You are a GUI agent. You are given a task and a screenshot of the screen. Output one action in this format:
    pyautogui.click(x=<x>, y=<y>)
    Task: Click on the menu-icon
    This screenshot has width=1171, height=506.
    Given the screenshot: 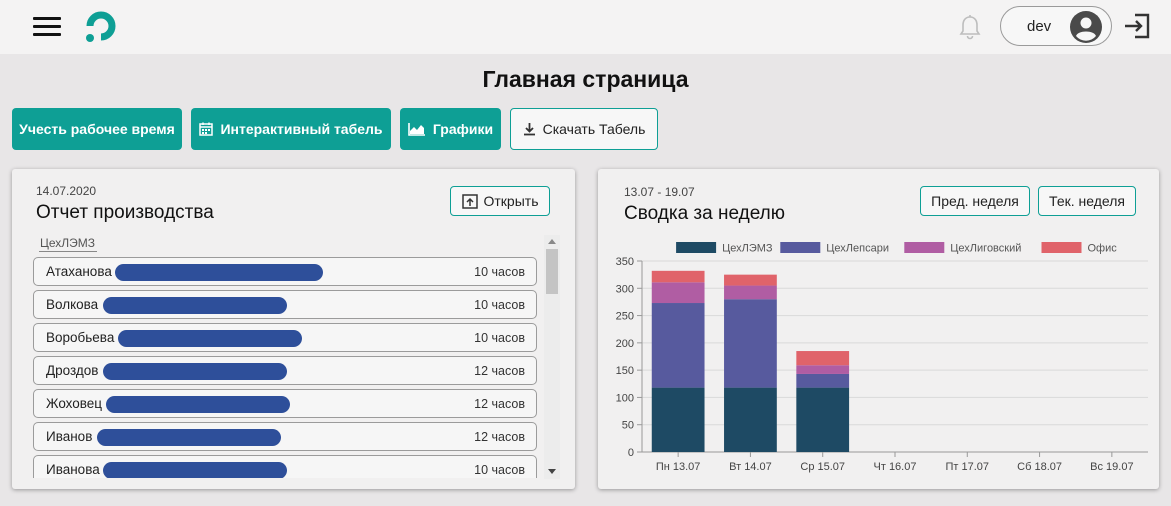 What is the action you would take?
    pyautogui.click(x=47, y=27)
    